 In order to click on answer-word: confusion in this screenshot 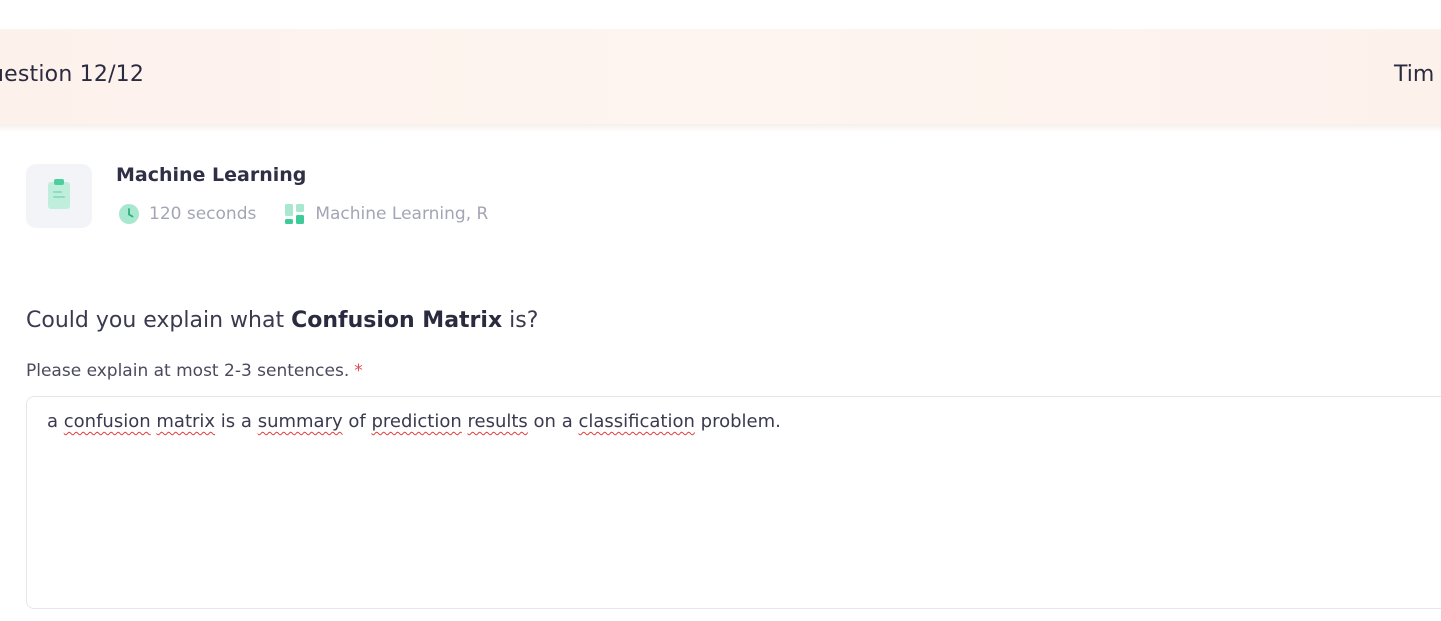, I will do `click(107, 421)`.